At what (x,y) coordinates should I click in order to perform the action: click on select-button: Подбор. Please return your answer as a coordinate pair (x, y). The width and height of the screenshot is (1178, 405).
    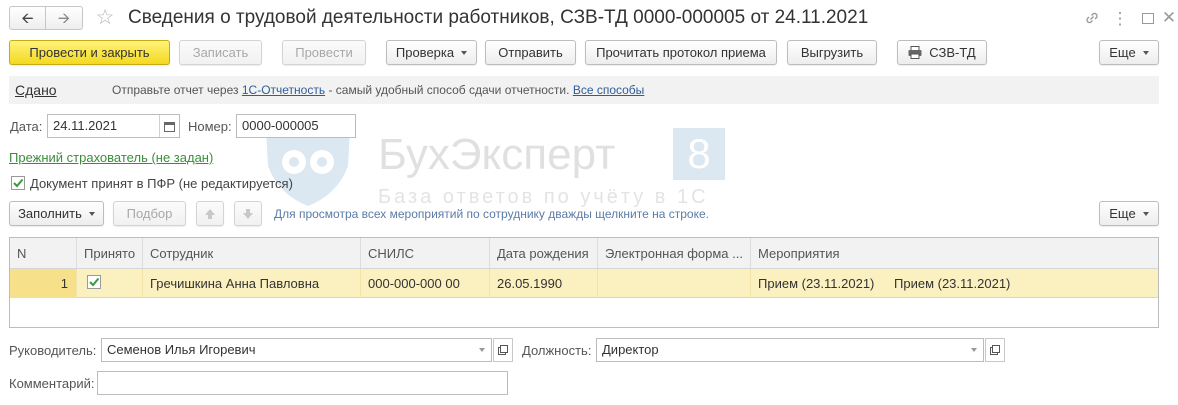
    Looking at the image, I should click on (149, 213).